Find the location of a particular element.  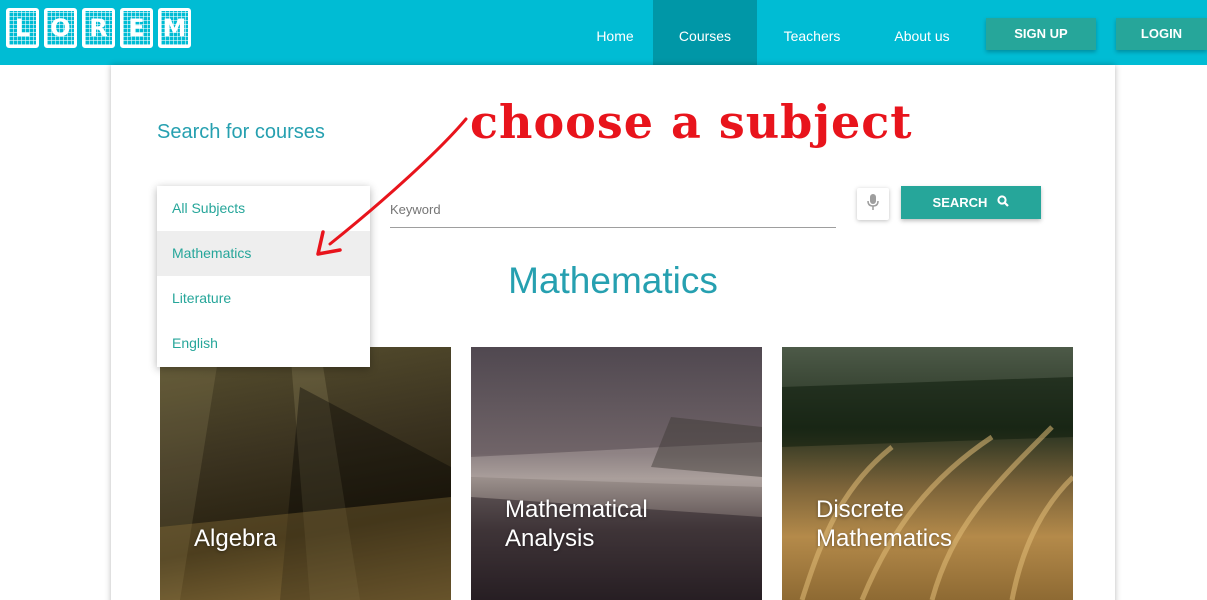

microphone-icon is located at coordinates (873, 204).